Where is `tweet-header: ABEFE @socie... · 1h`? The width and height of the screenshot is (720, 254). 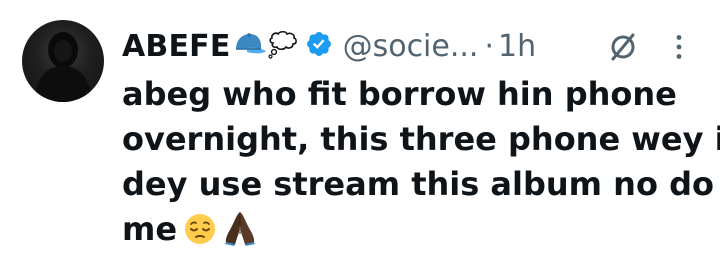 tweet-header: ABEFE @socie... · 1h is located at coordinates (329, 46).